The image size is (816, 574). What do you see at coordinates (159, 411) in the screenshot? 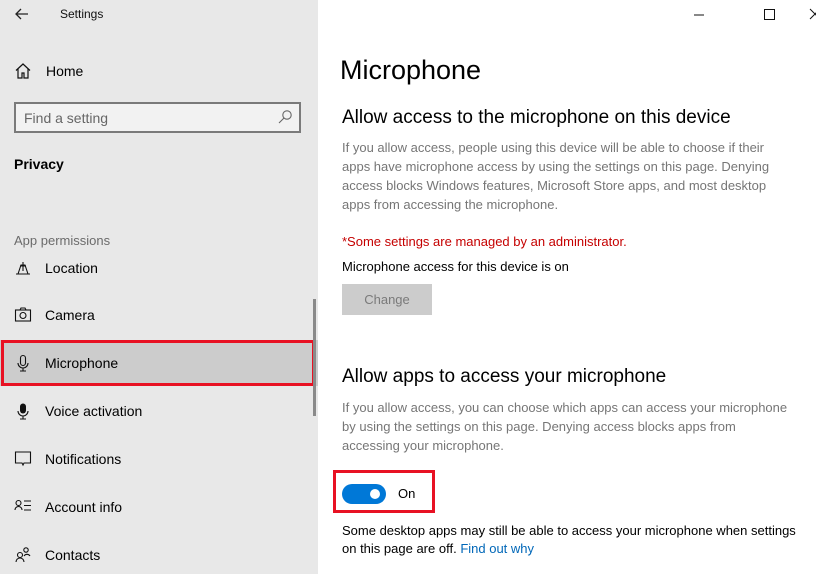
I see `sidebar-item-voice-activation: Voice activation` at bounding box center [159, 411].